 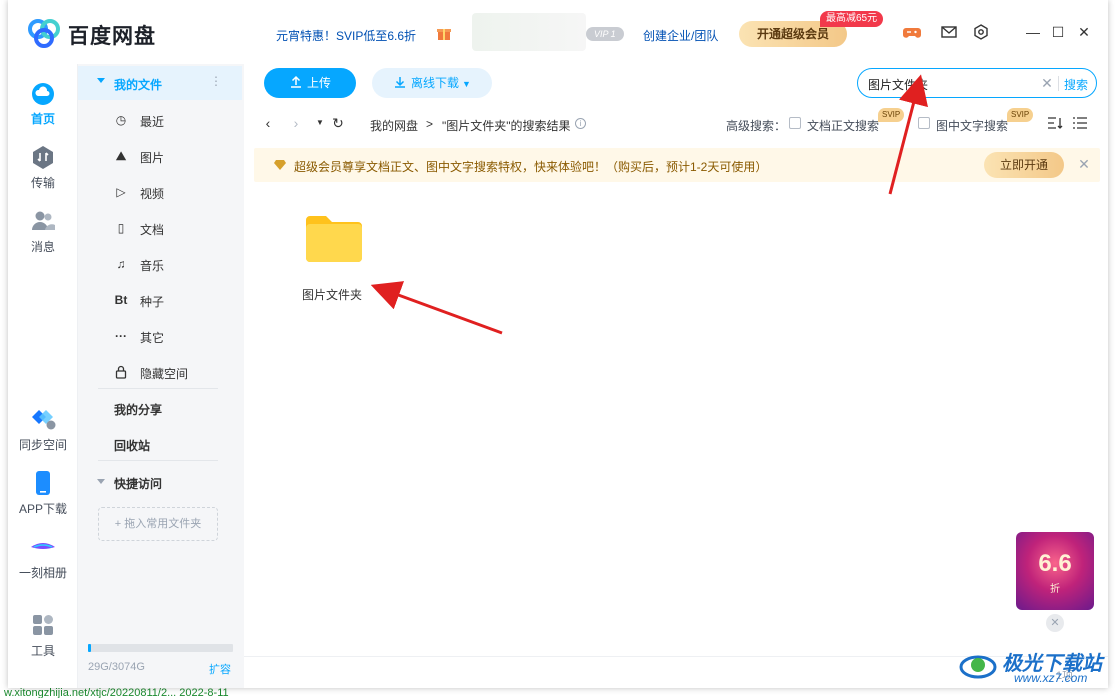 What do you see at coordinates (912, 32) in the screenshot?
I see `game-controller-icon` at bounding box center [912, 32].